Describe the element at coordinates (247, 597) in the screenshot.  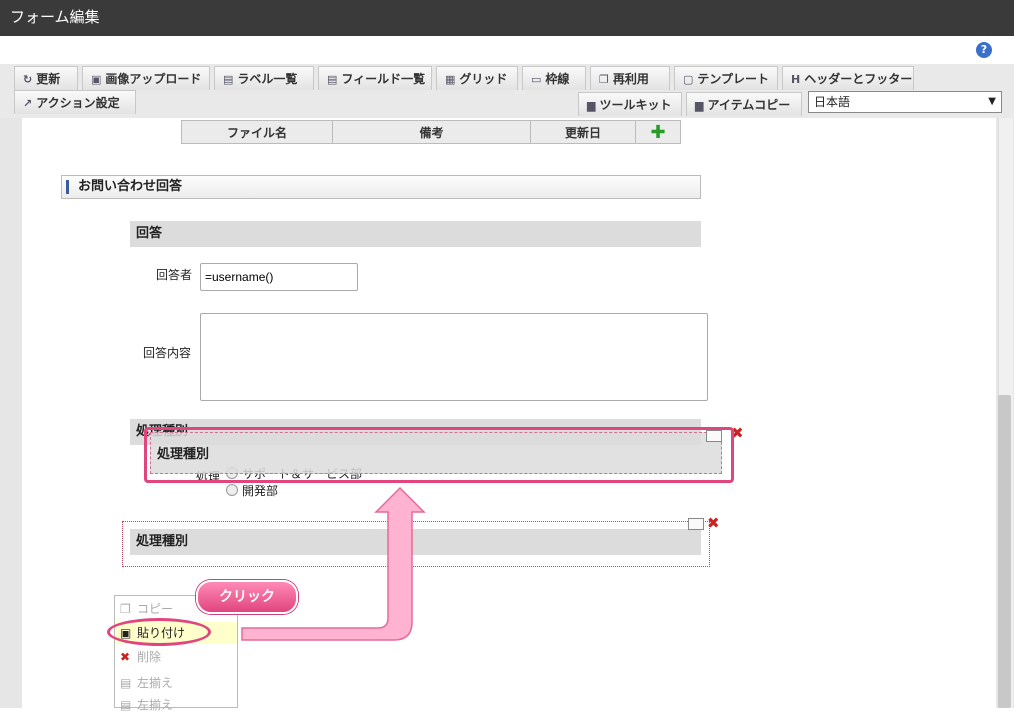
I see `click-callout: クリック` at that location.